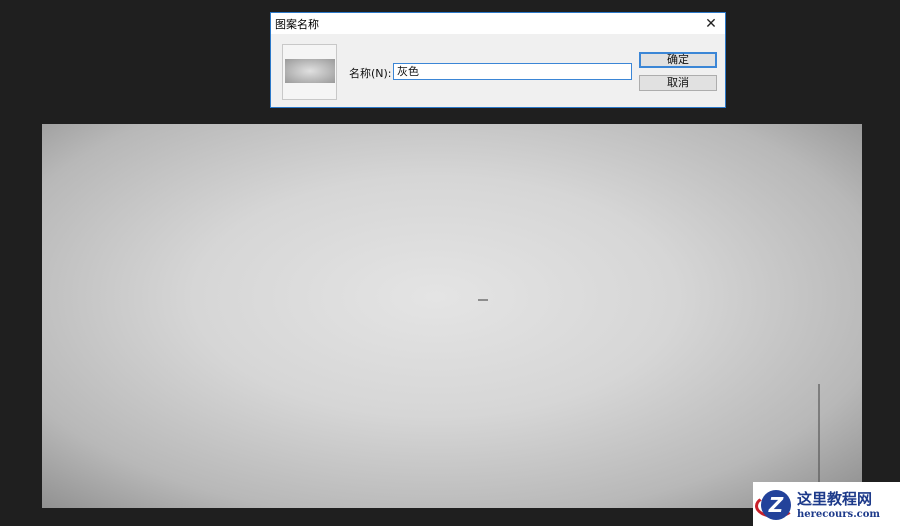 Image resolution: width=900 pixels, height=526 pixels. I want to click on pattern-preview-thumbnail, so click(309, 72).